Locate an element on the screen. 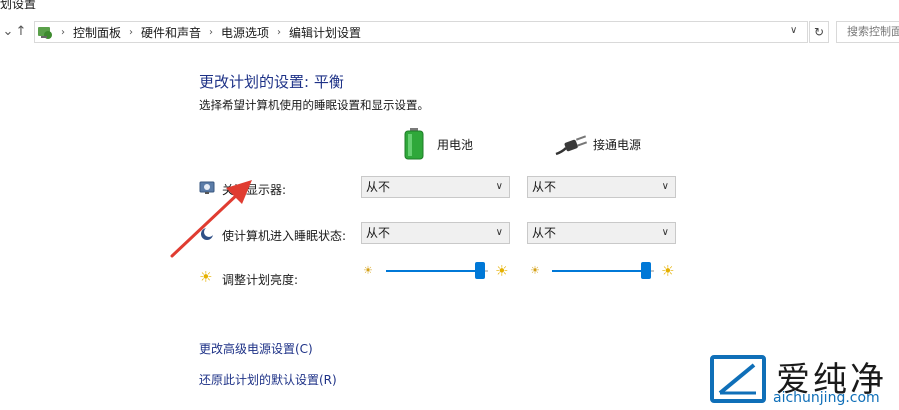  control-panel-icon is located at coordinates (45, 33).